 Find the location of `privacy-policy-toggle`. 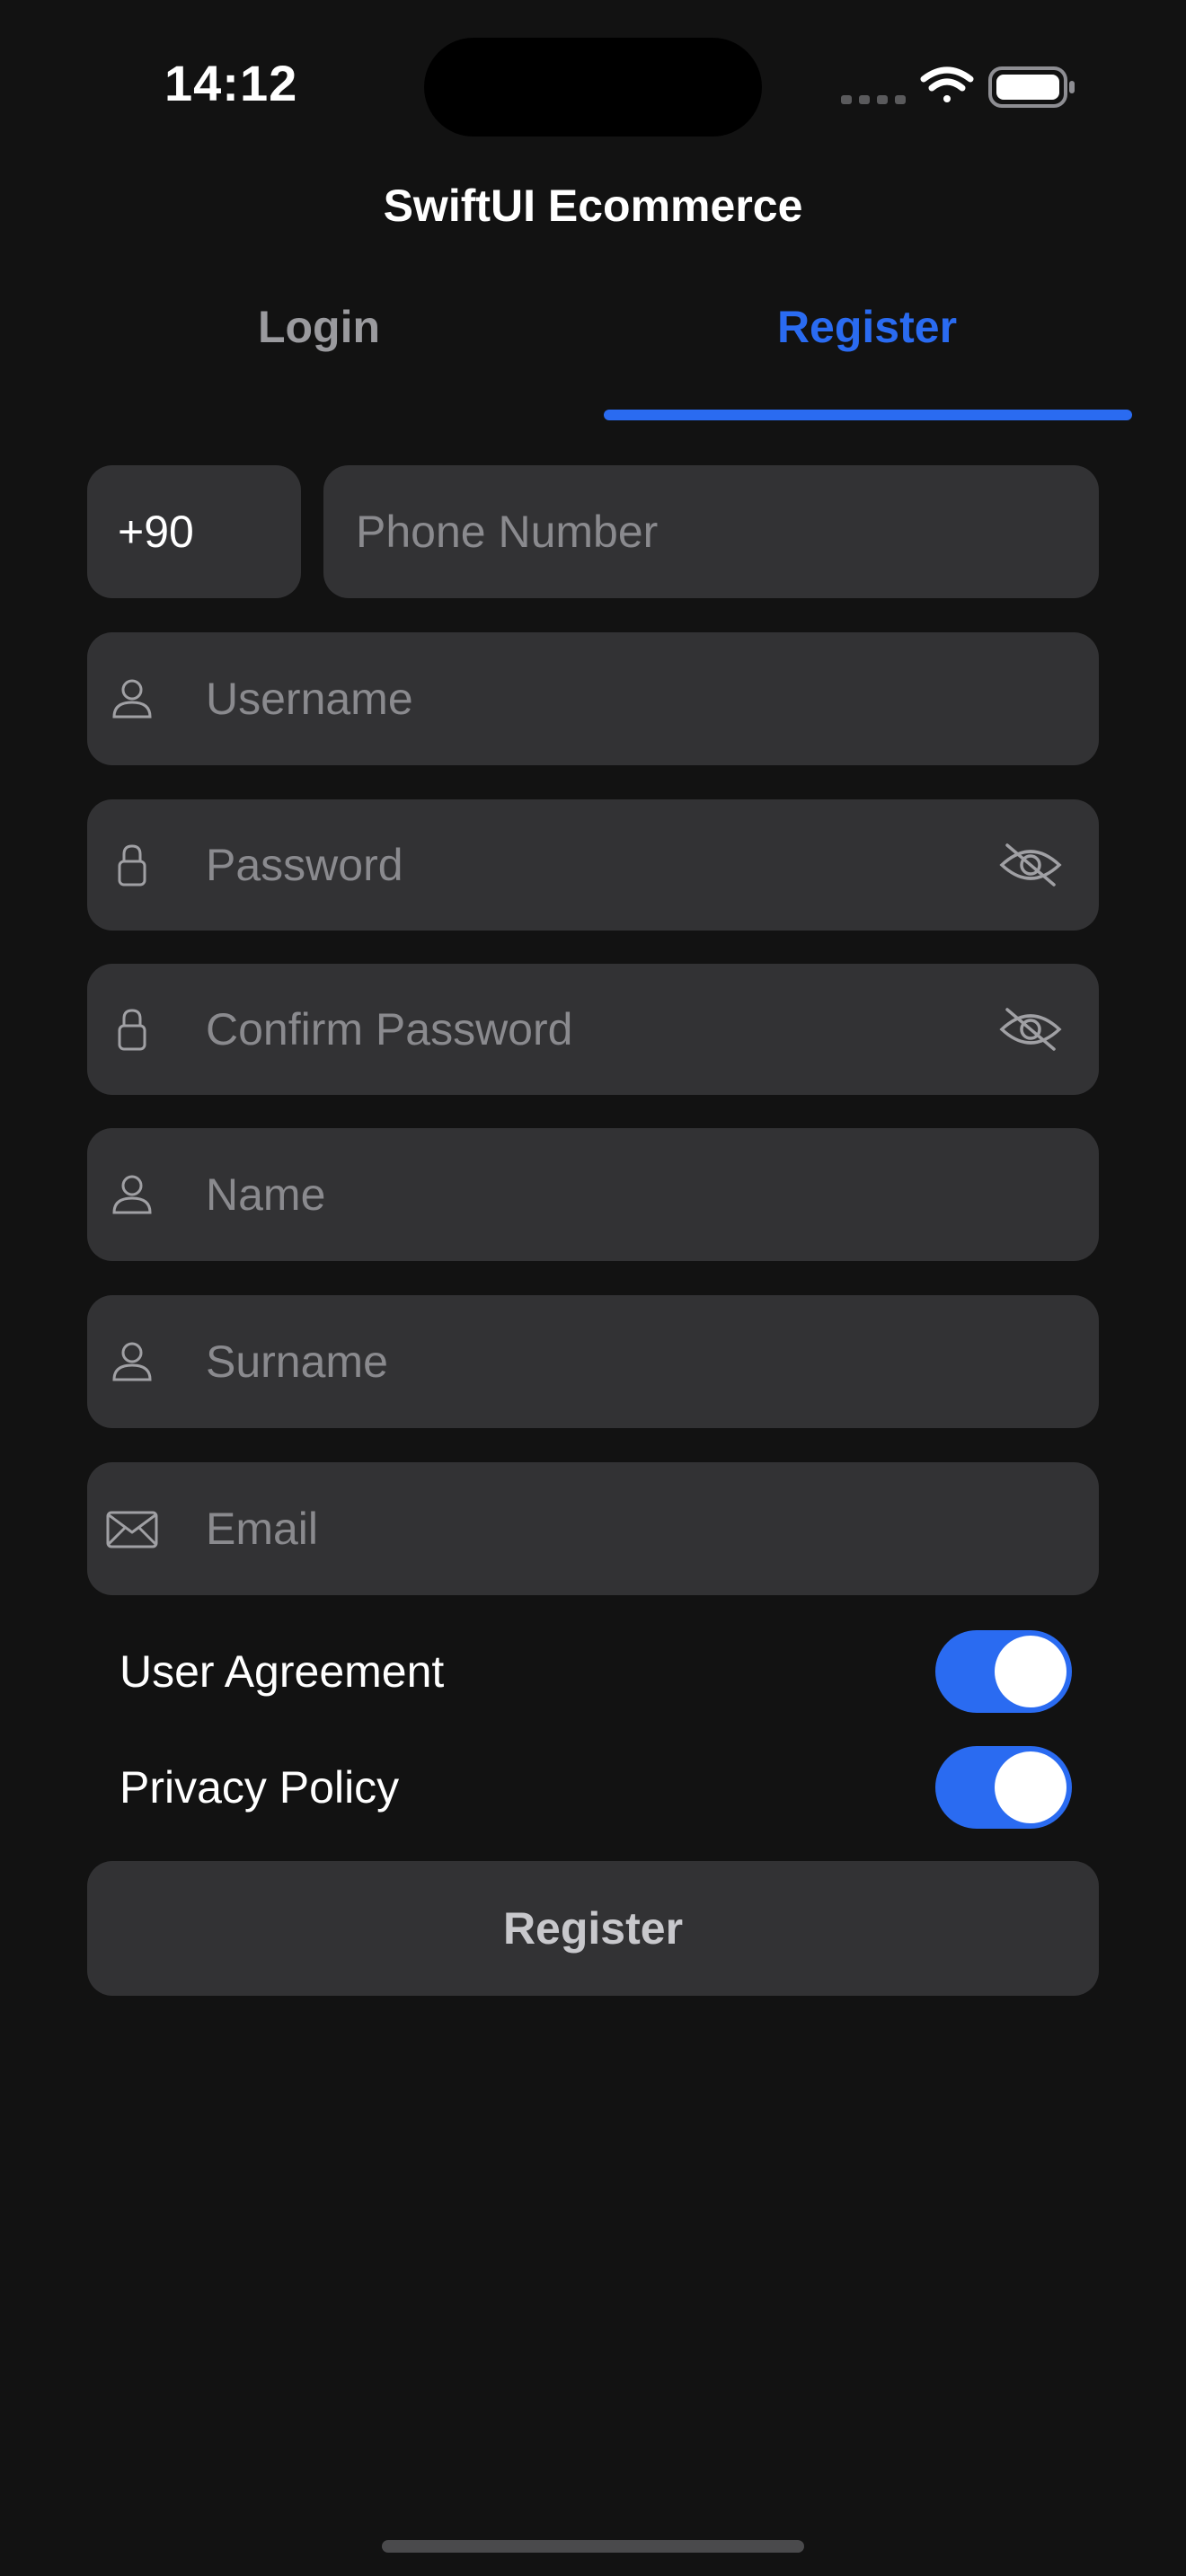

privacy-policy-toggle is located at coordinates (1003, 1787).